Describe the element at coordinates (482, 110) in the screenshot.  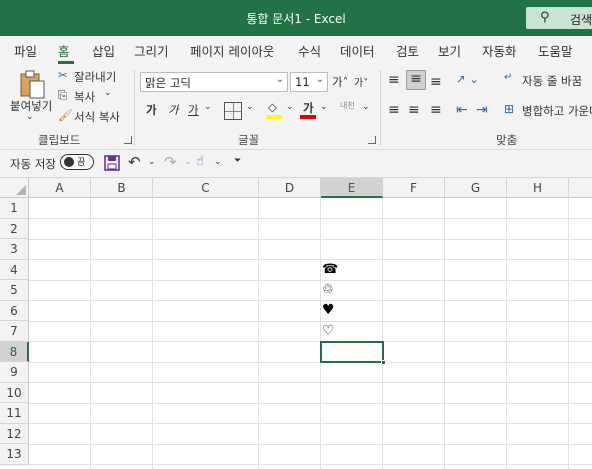
I see `increase-indent-icon: ⇥` at that location.